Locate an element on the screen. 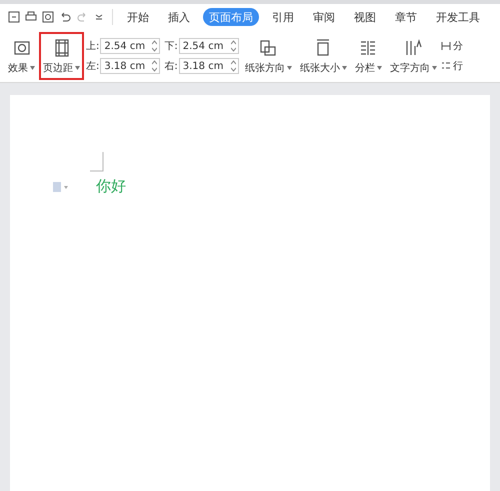  page-break-icon is located at coordinates (445, 46).